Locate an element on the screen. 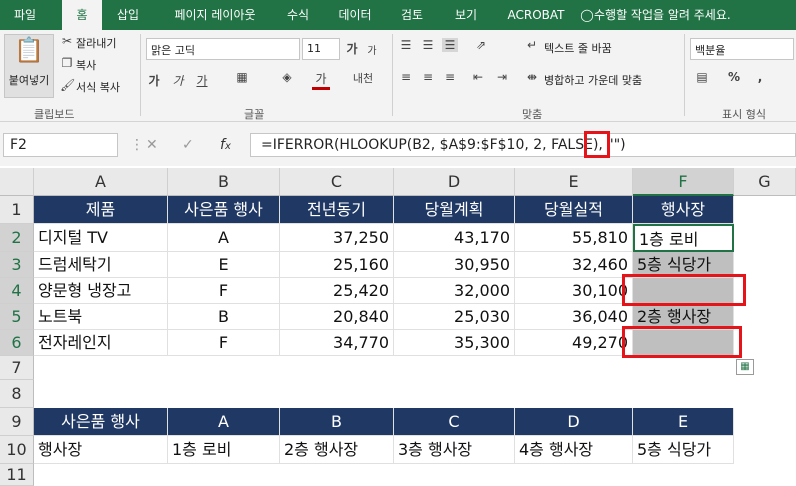 The image size is (796, 486). phonetic-icon: 내천 is located at coordinates (363, 78).